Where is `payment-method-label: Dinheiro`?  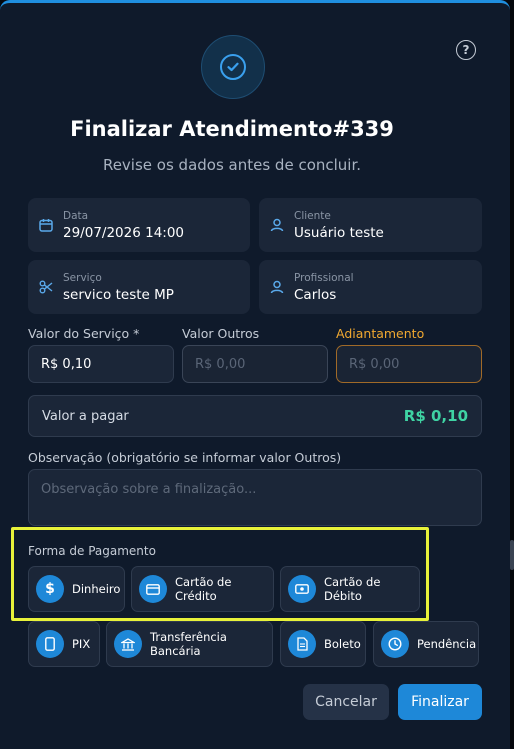
payment-method-label: Dinheiro is located at coordinates (96, 589).